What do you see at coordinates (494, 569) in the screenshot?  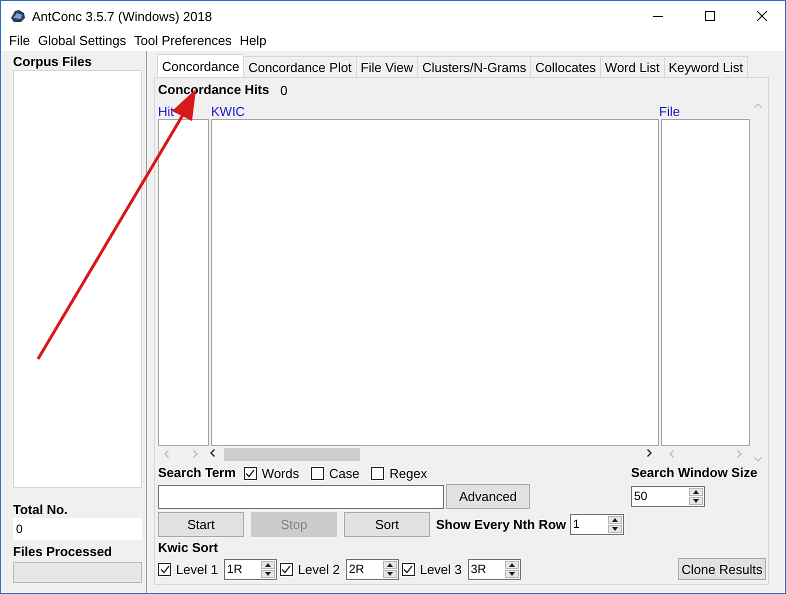 I see `sort-level-spinner: 3R` at bounding box center [494, 569].